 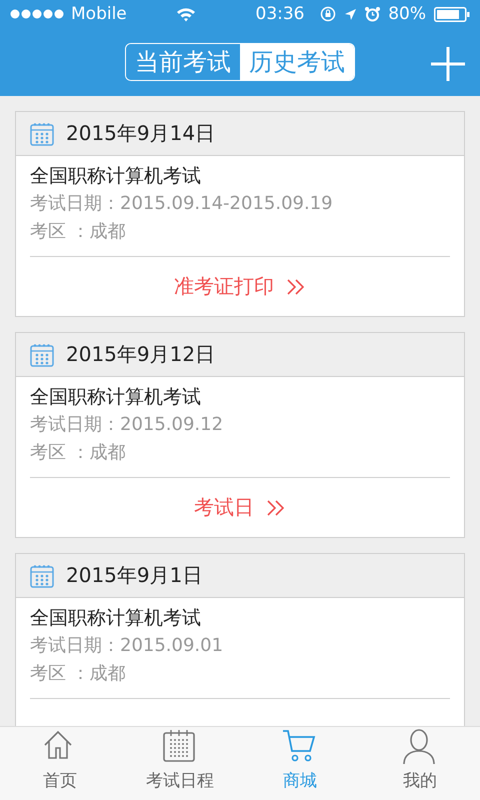 I want to click on exam-action-link: 准考证打印, so click(x=240, y=286).